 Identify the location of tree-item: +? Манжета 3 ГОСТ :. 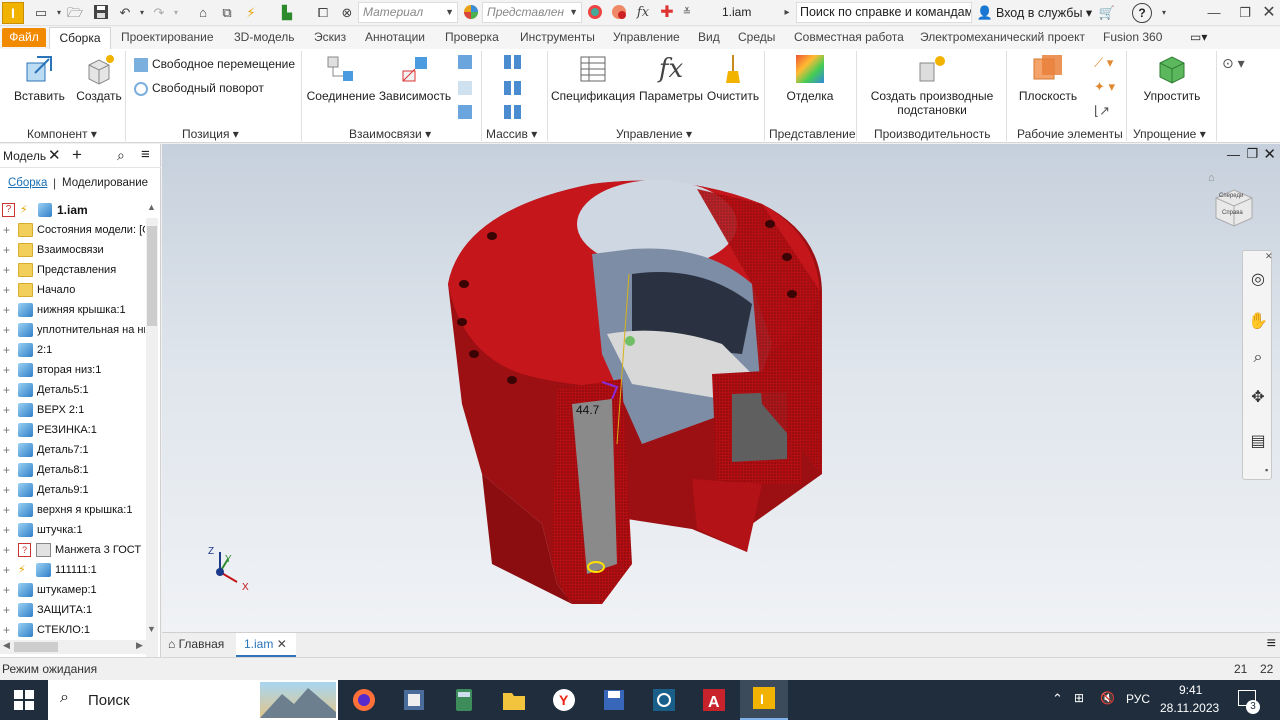
(72, 550).